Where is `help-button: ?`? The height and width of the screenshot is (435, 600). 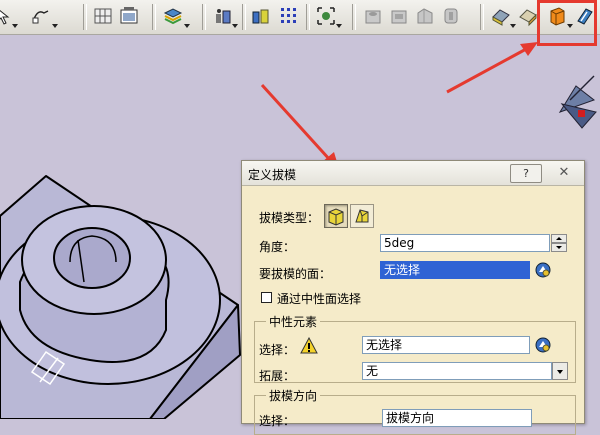 help-button: ? is located at coordinates (526, 173).